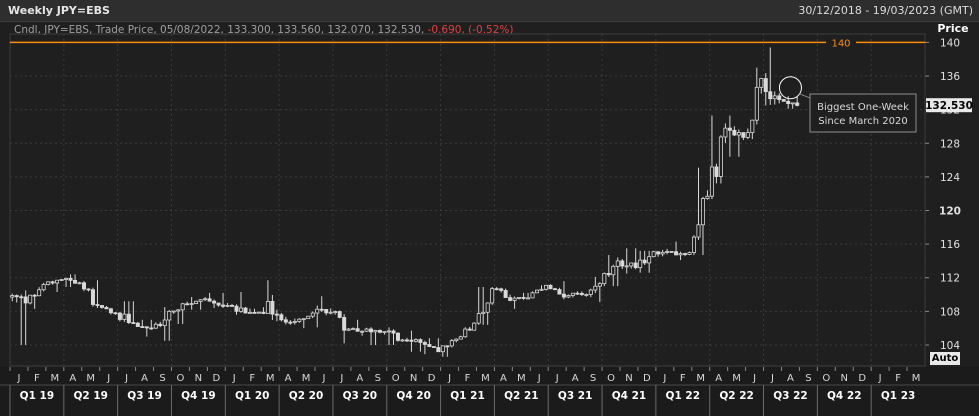  I want to click on auto-scale-button: Auto, so click(945, 358).